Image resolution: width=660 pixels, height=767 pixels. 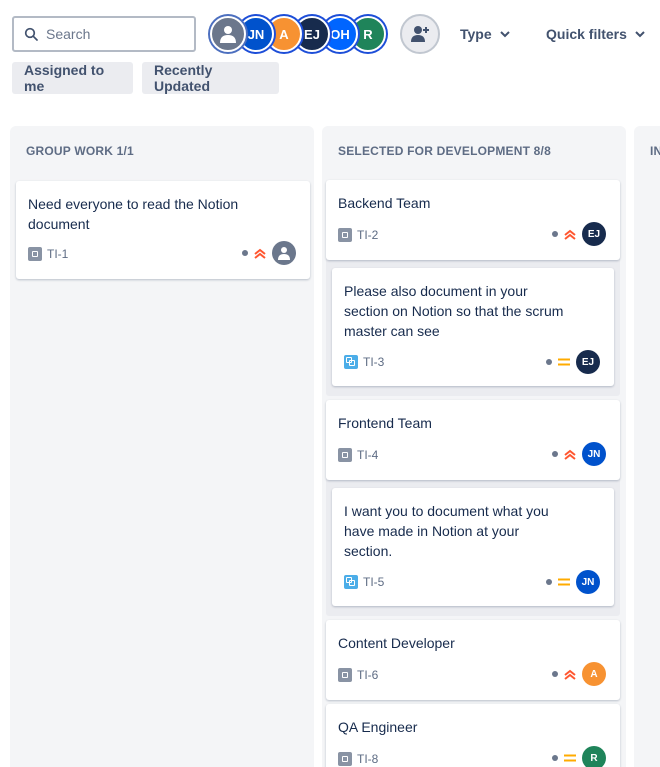 I want to click on type-filter-label: Type, so click(x=476, y=34).